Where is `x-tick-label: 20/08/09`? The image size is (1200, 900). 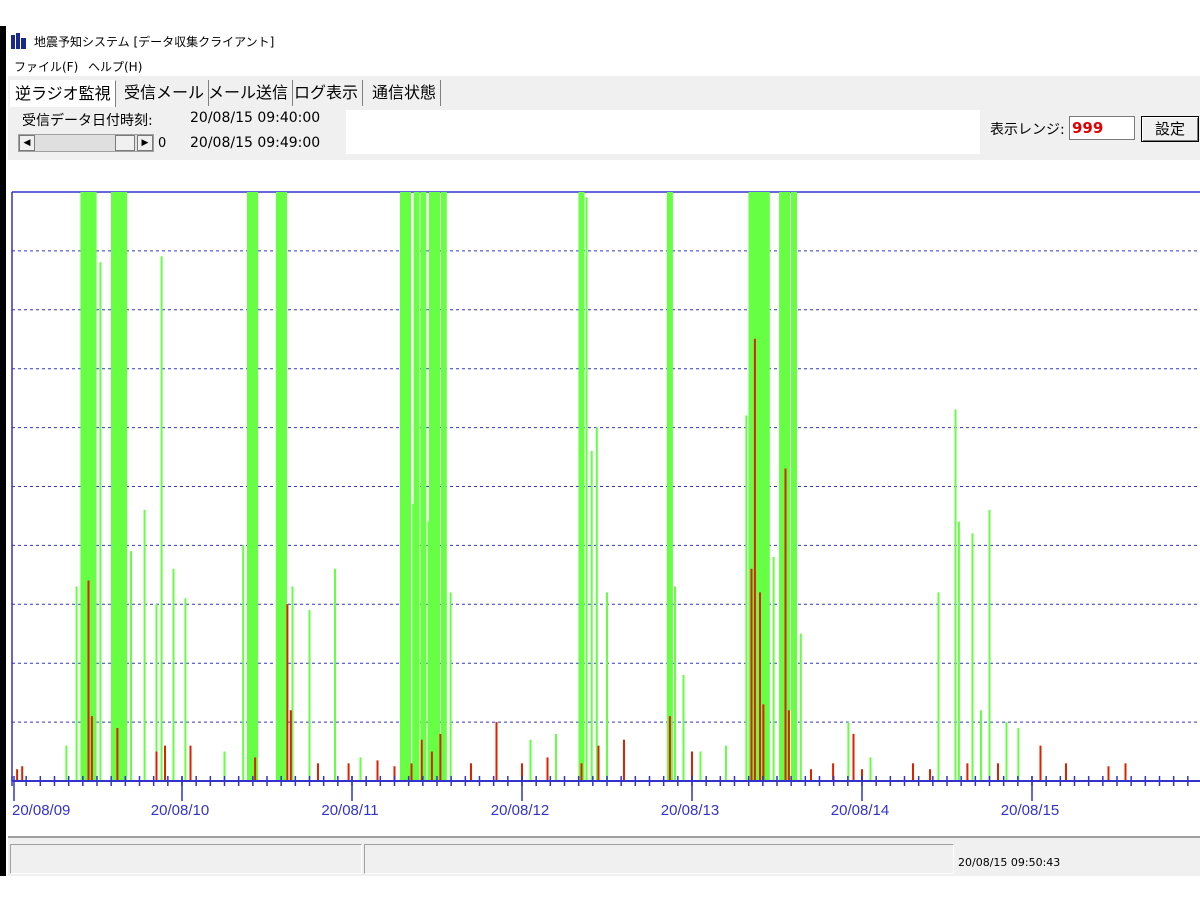
x-tick-label: 20/08/09 is located at coordinates (41, 810).